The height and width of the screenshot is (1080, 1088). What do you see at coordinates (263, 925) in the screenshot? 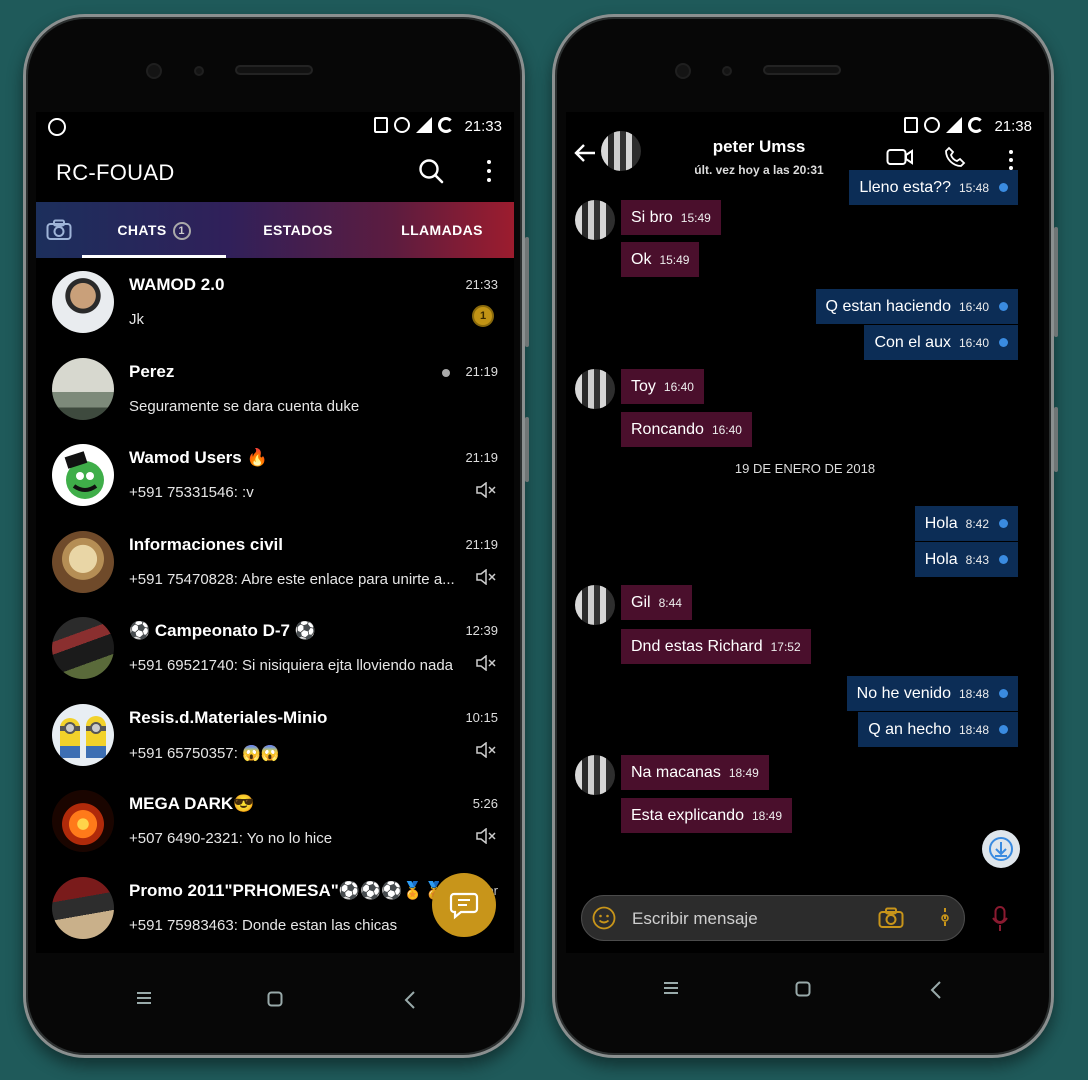
I see `chat-last-message: +591 75983463: Donde estan las chicas` at bounding box center [263, 925].